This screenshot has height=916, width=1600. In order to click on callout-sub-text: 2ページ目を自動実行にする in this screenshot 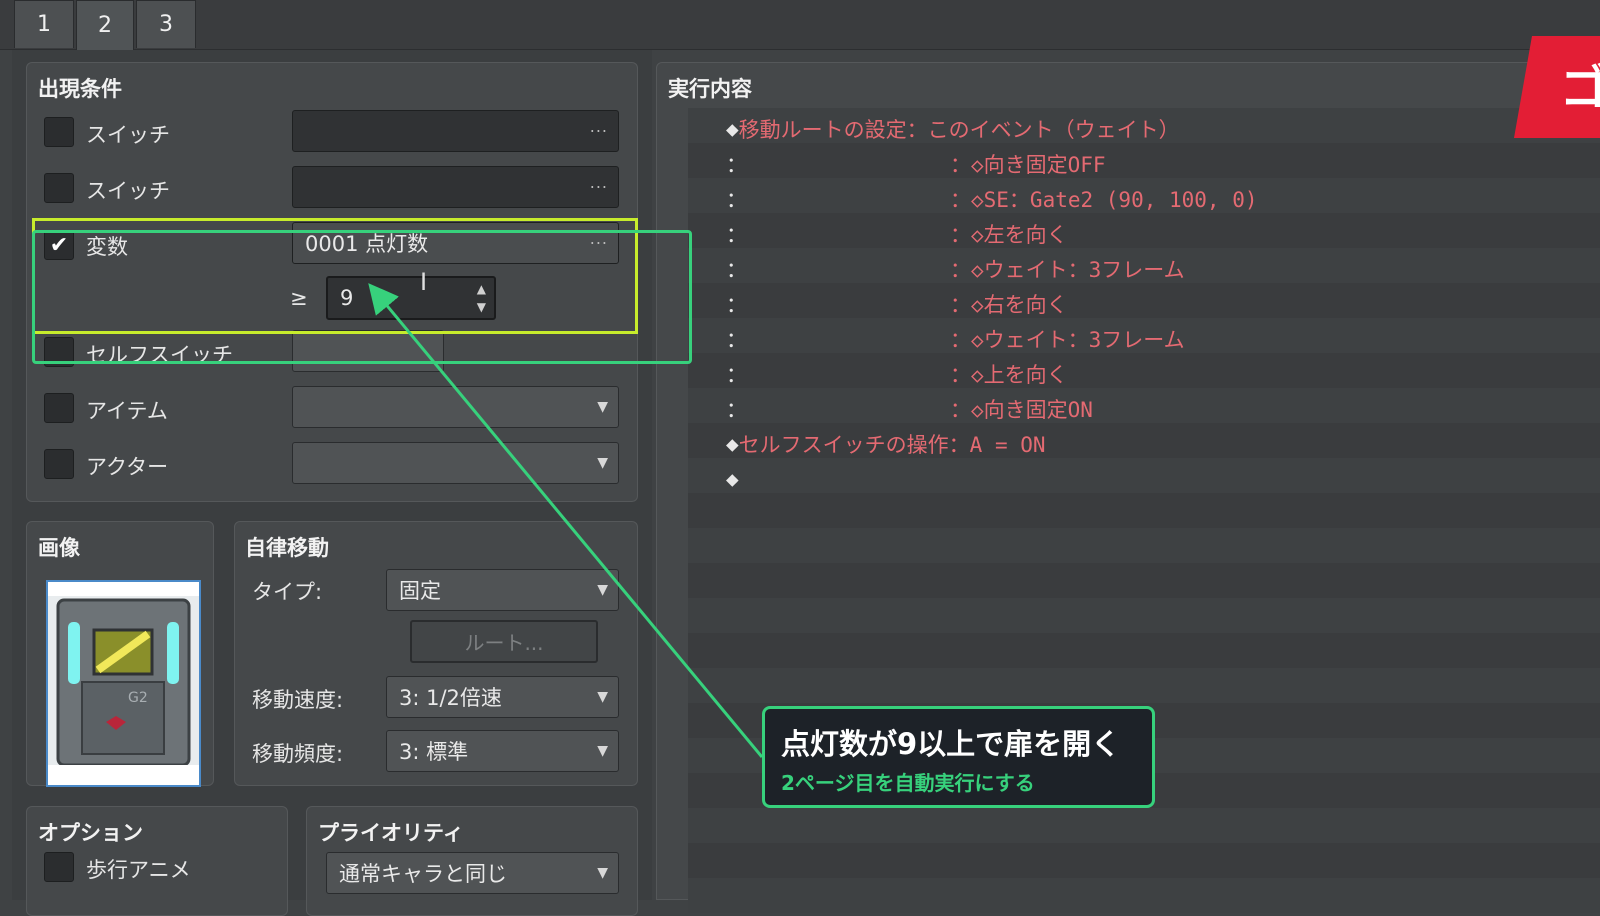, I will do `click(908, 783)`.